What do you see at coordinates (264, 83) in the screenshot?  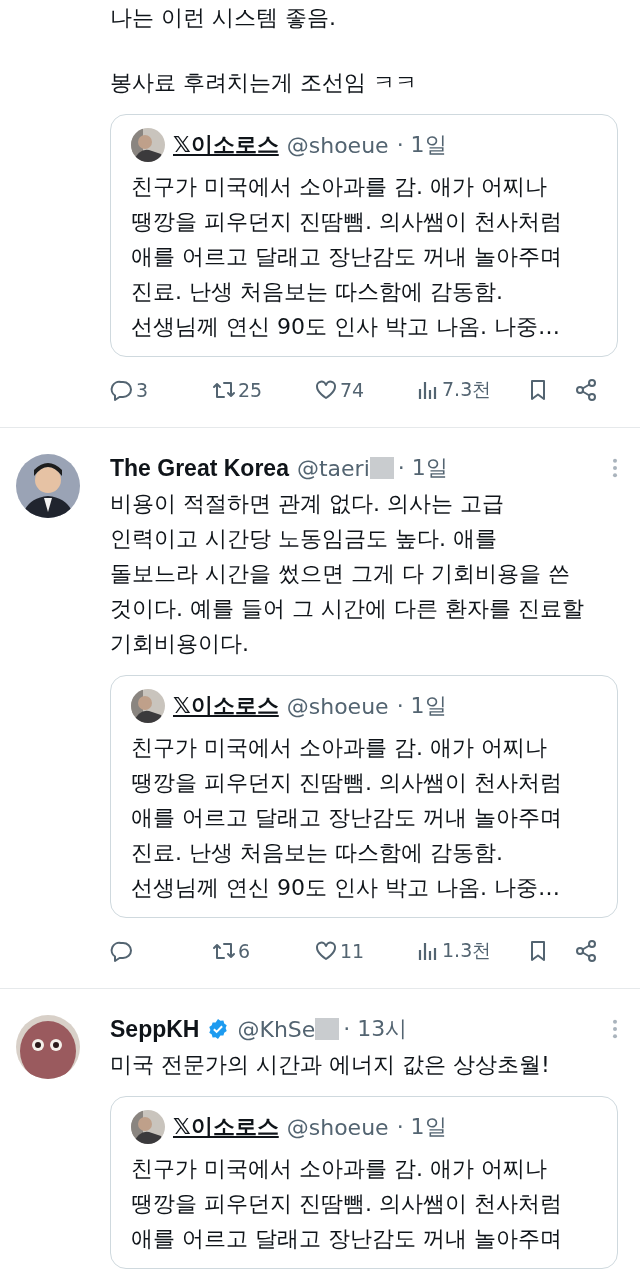 I see `post-text: 봉사료 후려치는게 조선임 ㅋㅋ` at bounding box center [264, 83].